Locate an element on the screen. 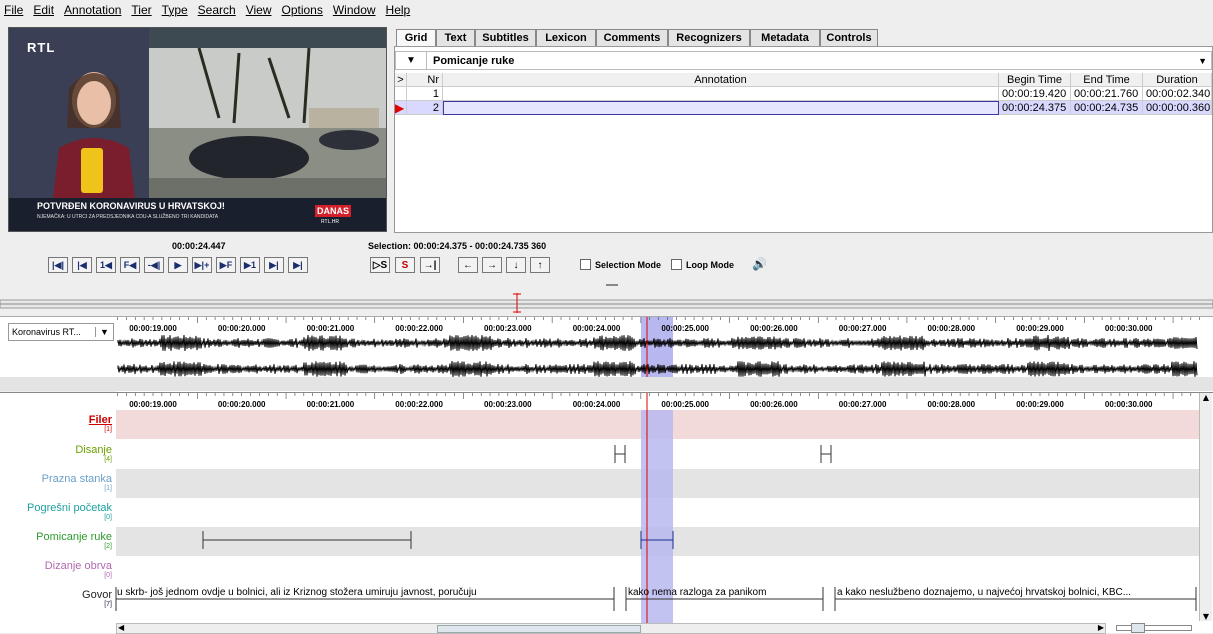 This screenshot has width=1213, height=634. scroll-left-icon: ◀ is located at coordinates (121, 627).